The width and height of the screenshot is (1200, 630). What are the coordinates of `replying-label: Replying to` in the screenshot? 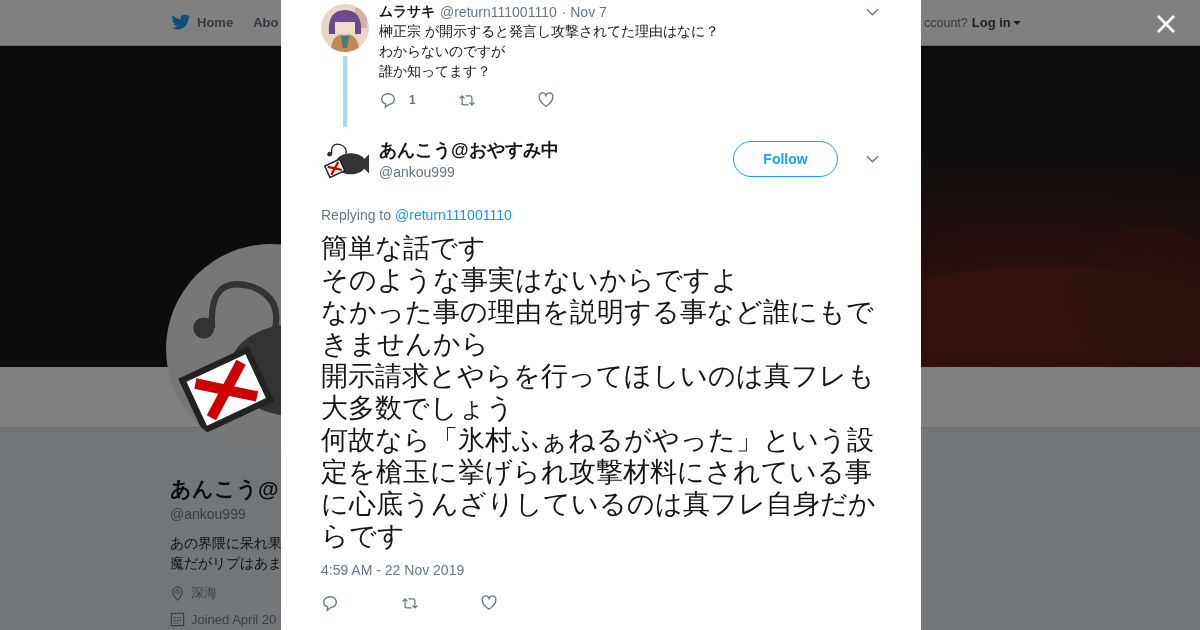 It's located at (356, 215).